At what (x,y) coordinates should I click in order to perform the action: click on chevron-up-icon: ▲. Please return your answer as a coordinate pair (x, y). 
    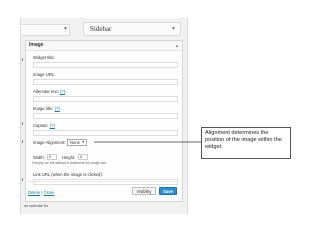
    Looking at the image, I should click on (177, 45).